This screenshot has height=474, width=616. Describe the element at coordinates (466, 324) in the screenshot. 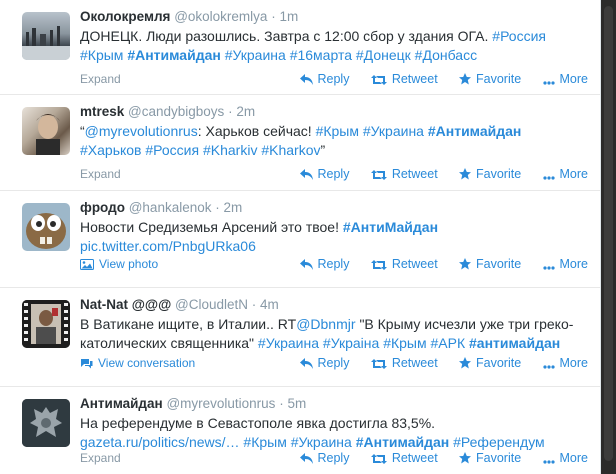

I see `text: "В Крыму исчезли уже три греко-` at that location.